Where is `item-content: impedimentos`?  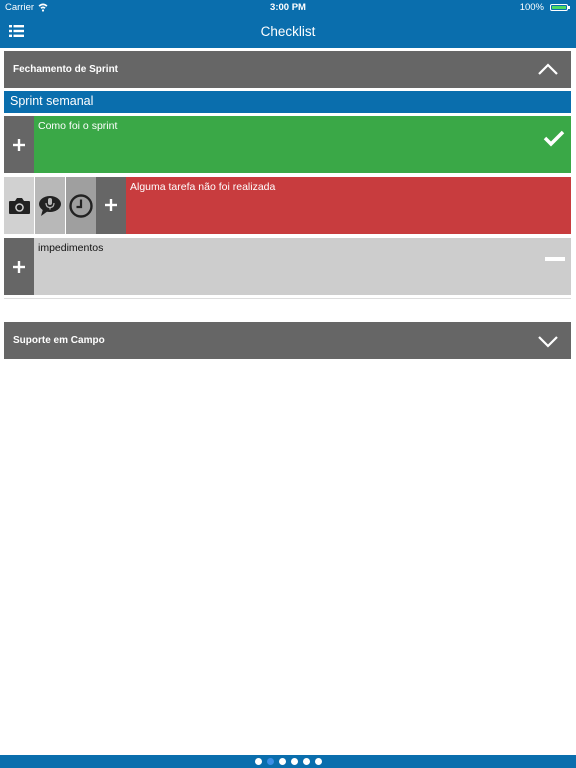 item-content: impedimentos is located at coordinates (302, 266).